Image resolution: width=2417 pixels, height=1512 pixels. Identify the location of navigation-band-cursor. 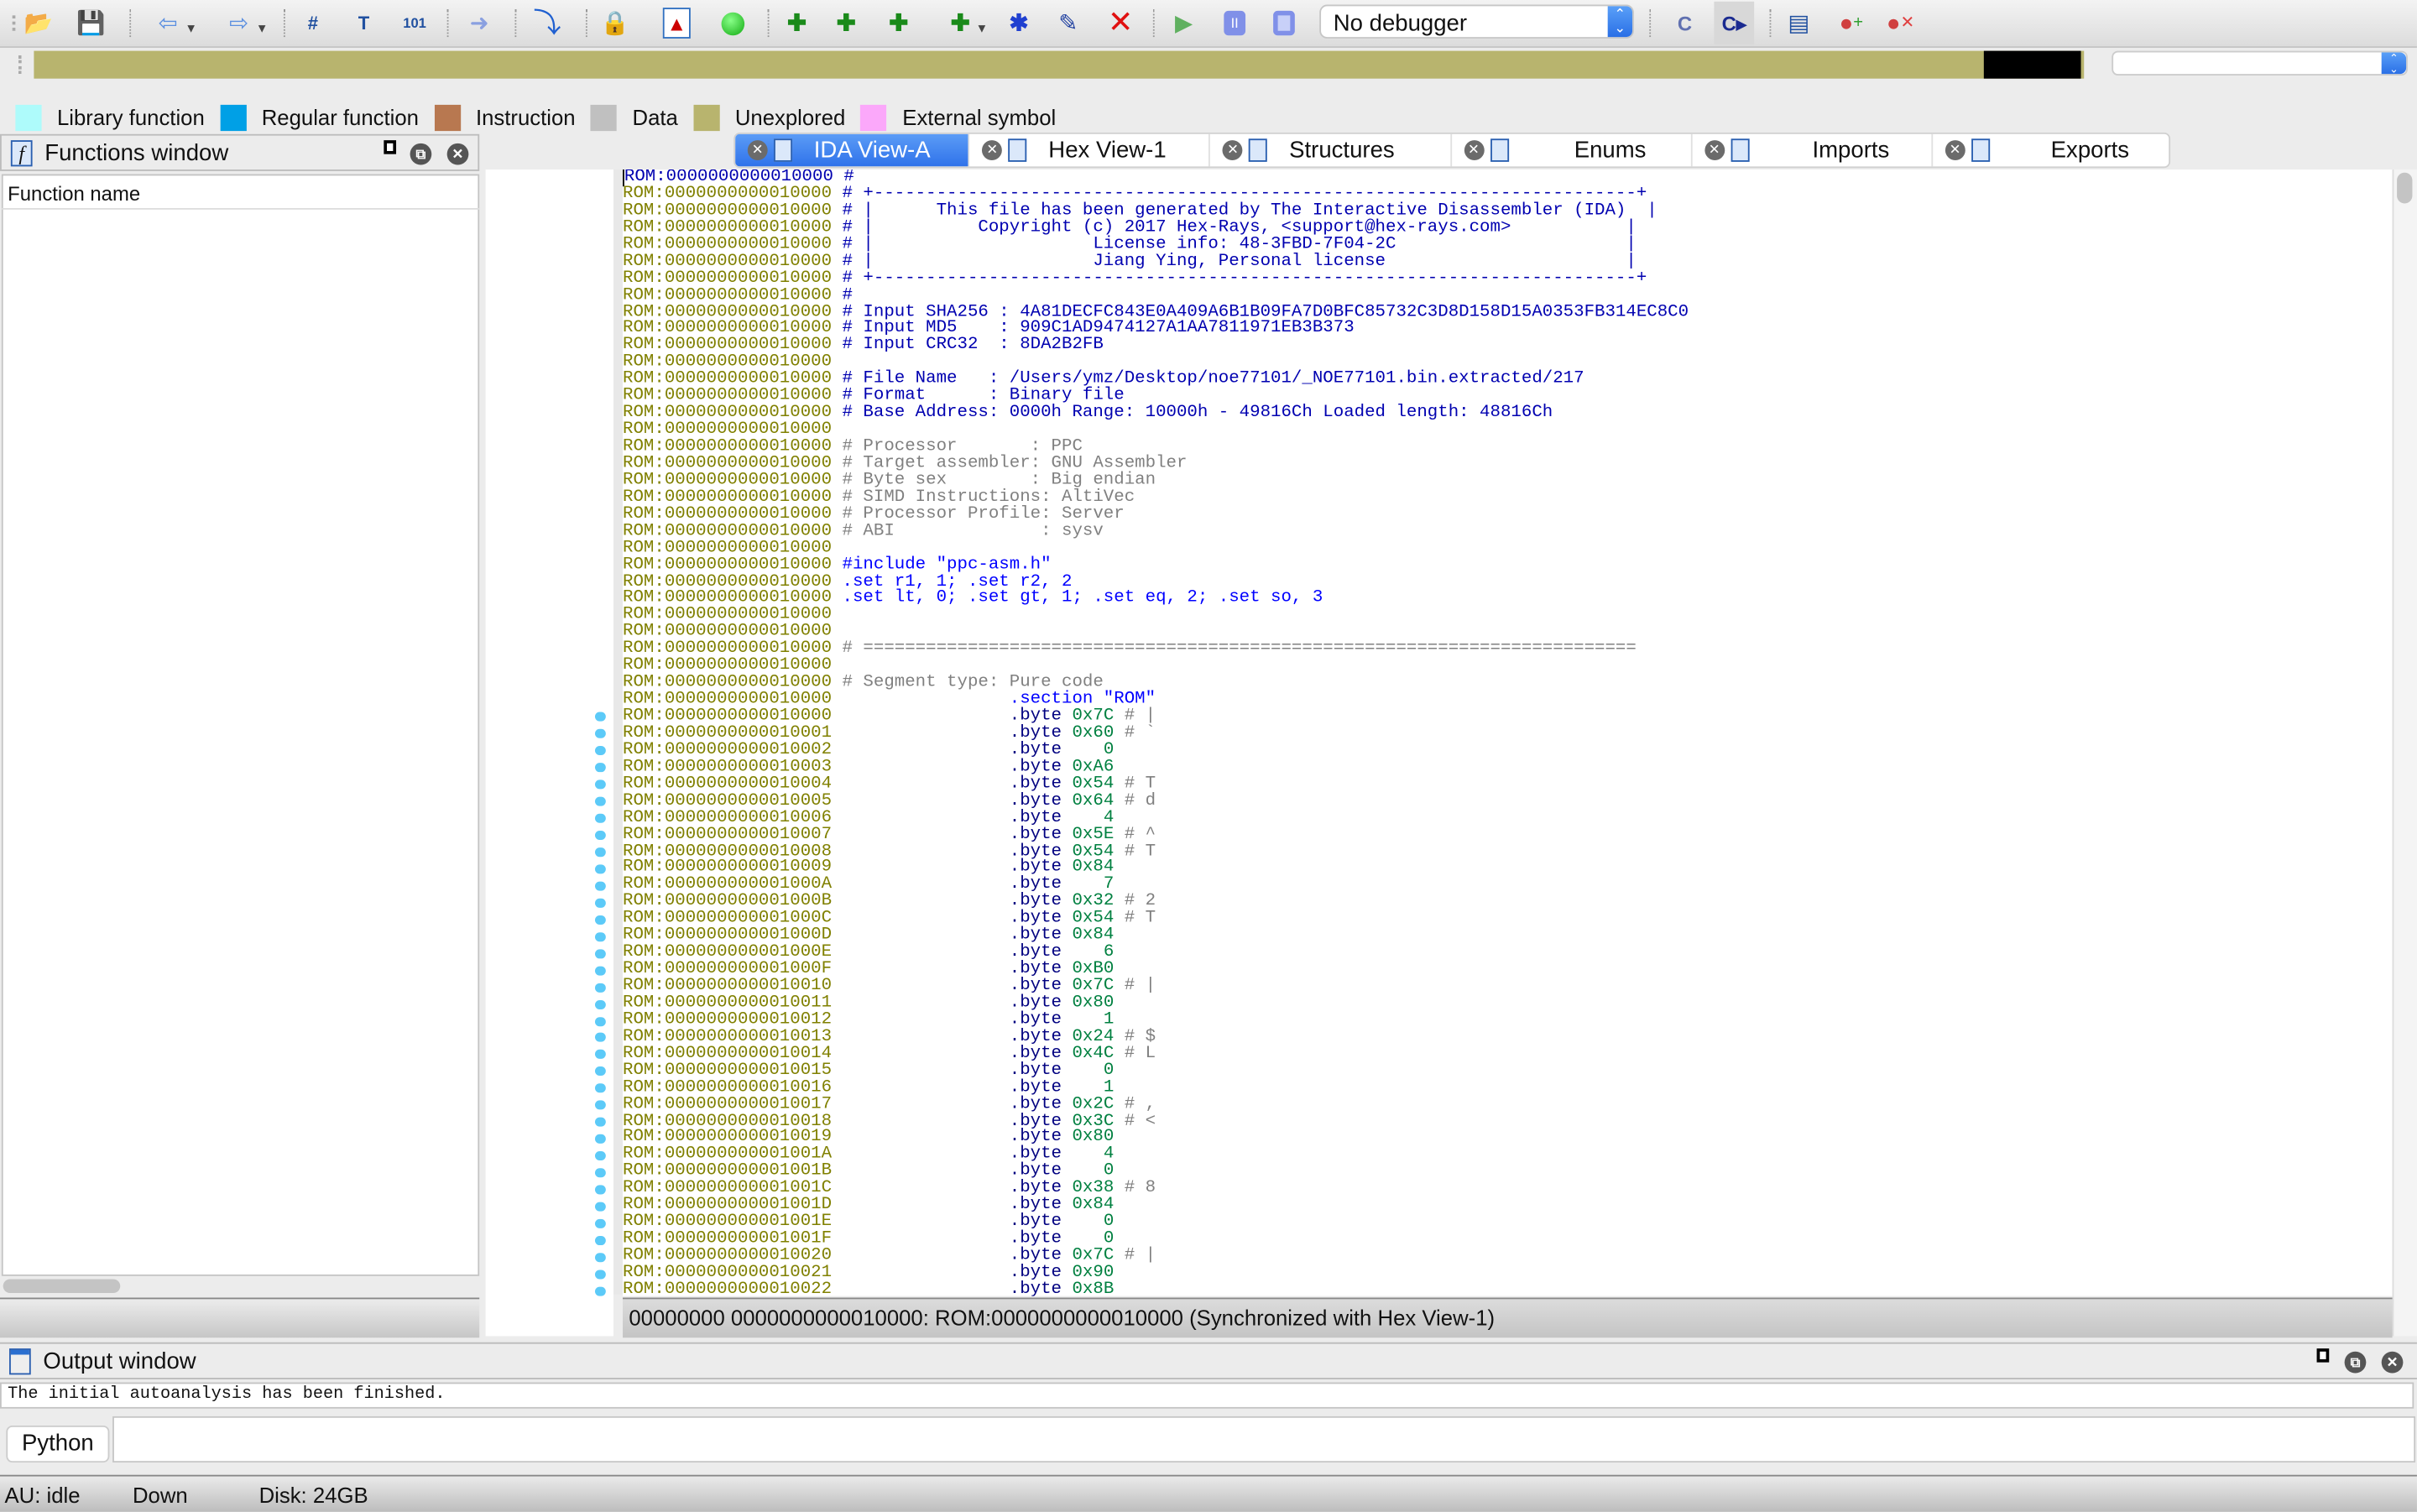
(2032, 64).